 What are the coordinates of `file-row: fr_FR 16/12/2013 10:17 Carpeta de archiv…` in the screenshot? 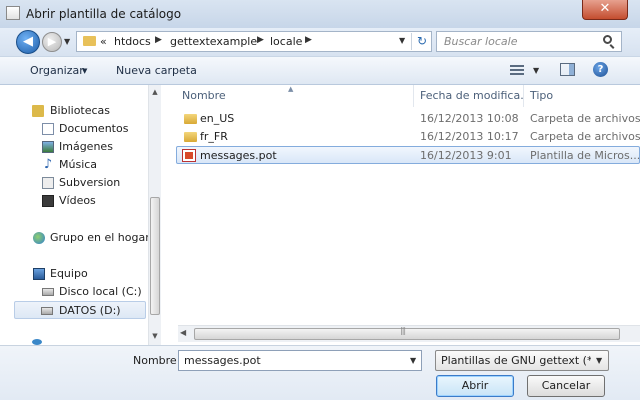 It's located at (408, 137).